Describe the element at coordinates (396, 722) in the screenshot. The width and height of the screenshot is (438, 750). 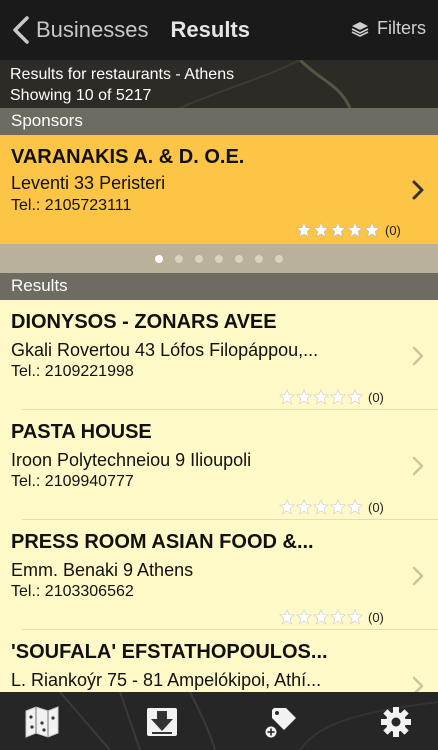
I see `settings-gear-icon` at that location.